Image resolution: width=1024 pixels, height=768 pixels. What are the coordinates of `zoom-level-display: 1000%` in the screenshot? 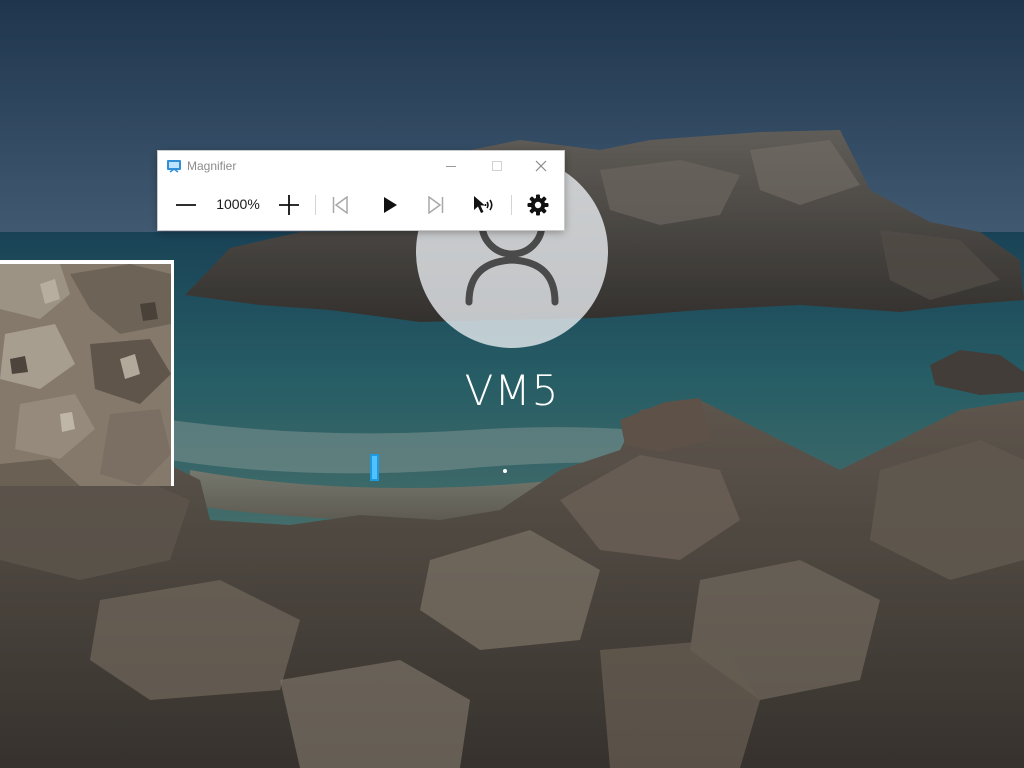 It's located at (238, 204).